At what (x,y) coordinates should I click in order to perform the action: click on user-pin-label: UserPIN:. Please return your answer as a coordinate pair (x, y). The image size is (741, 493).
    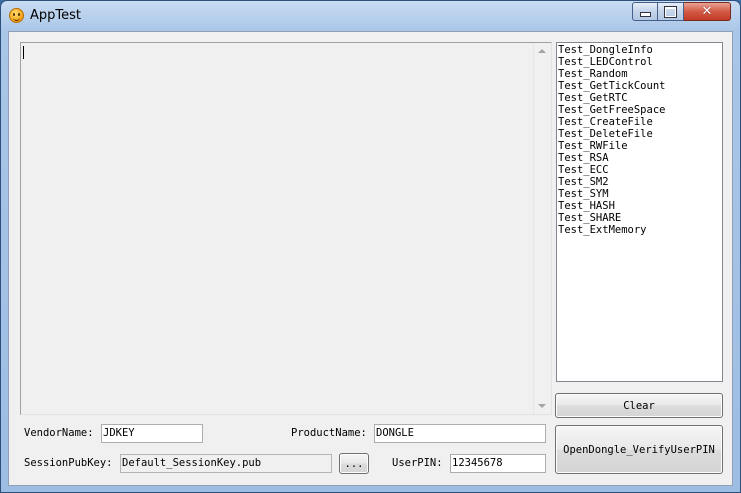
    Looking at the image, I should click on (417, 463).